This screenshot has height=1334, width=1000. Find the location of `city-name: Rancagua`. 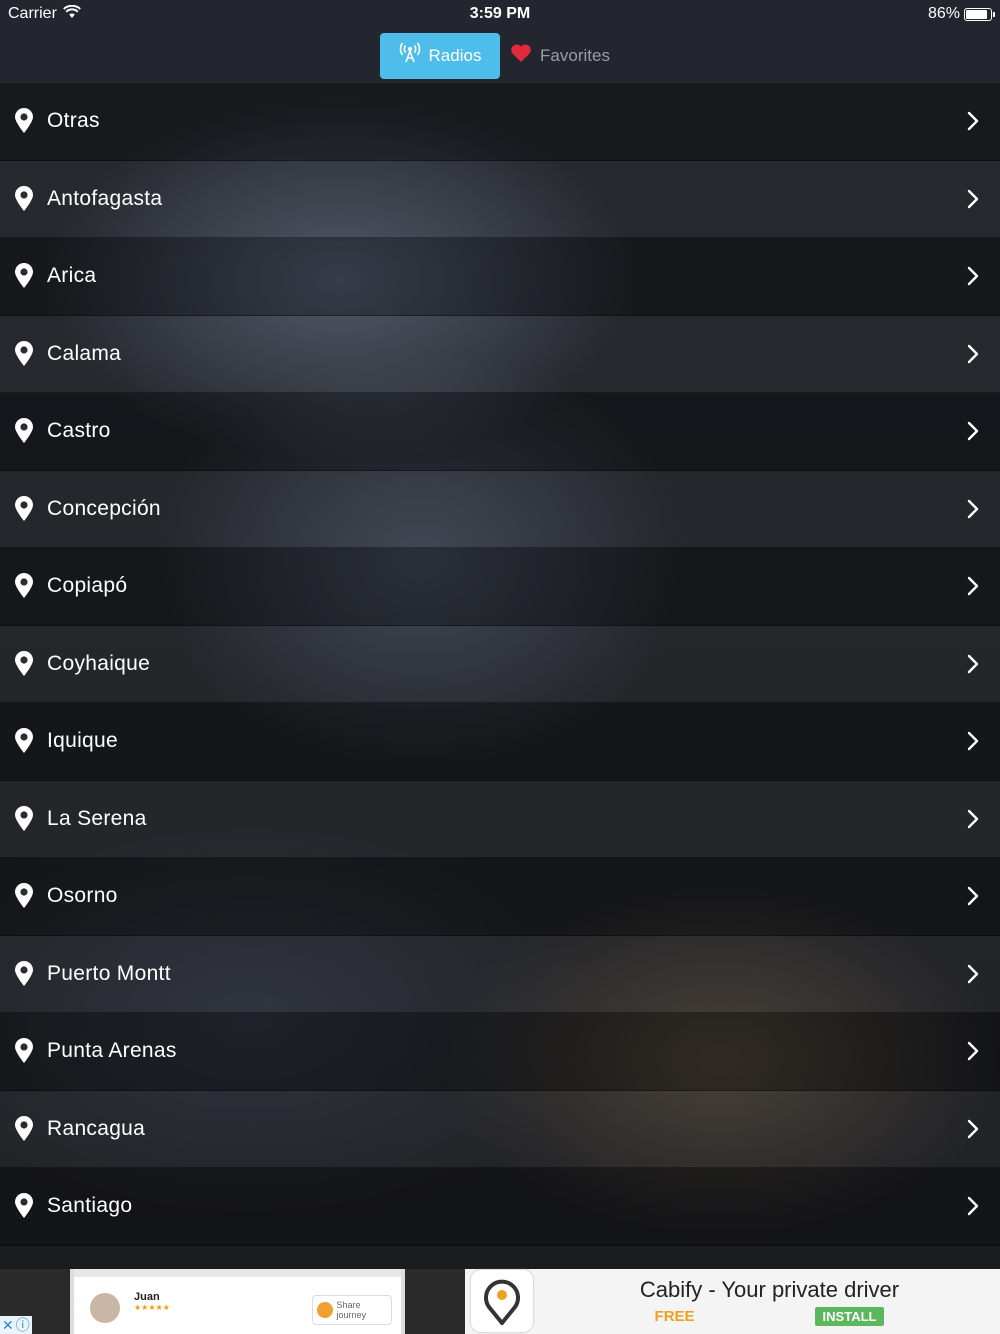

city-name: Rancagua is located at coordinates (96, 1128).